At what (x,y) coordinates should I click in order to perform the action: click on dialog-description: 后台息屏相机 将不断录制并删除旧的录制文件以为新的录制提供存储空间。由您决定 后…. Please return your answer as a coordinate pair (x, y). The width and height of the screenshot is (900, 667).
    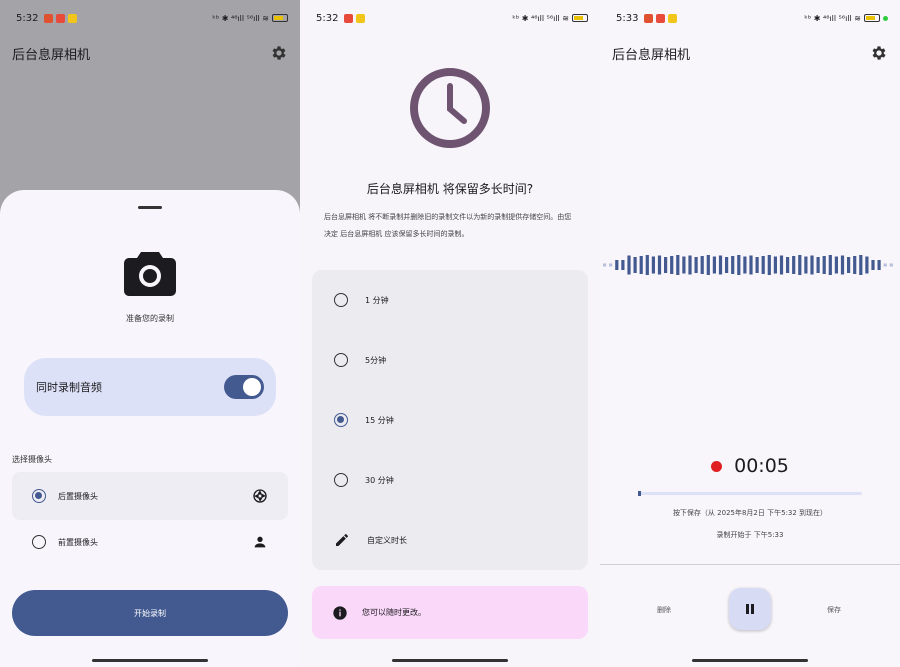
    Looking at the image, I should click on (448, 225).